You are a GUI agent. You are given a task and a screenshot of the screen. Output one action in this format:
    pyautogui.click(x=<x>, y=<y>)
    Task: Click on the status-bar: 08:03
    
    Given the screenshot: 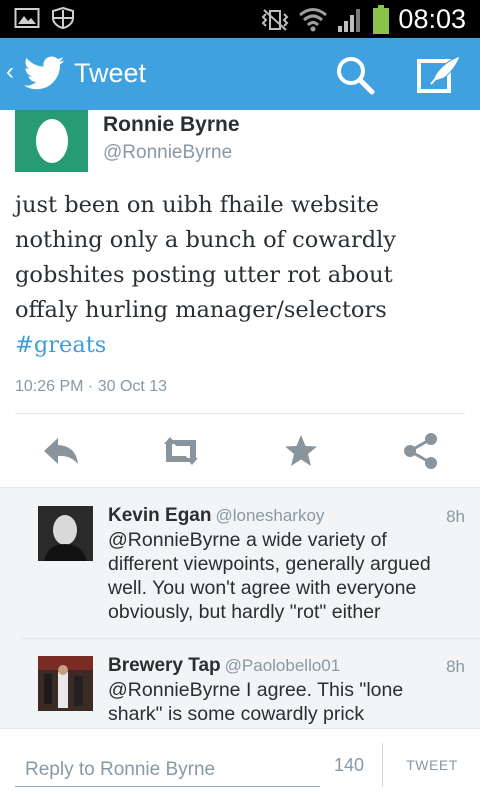 What is the action you would take?
    pyautogui.click(x=240, y=19)
    